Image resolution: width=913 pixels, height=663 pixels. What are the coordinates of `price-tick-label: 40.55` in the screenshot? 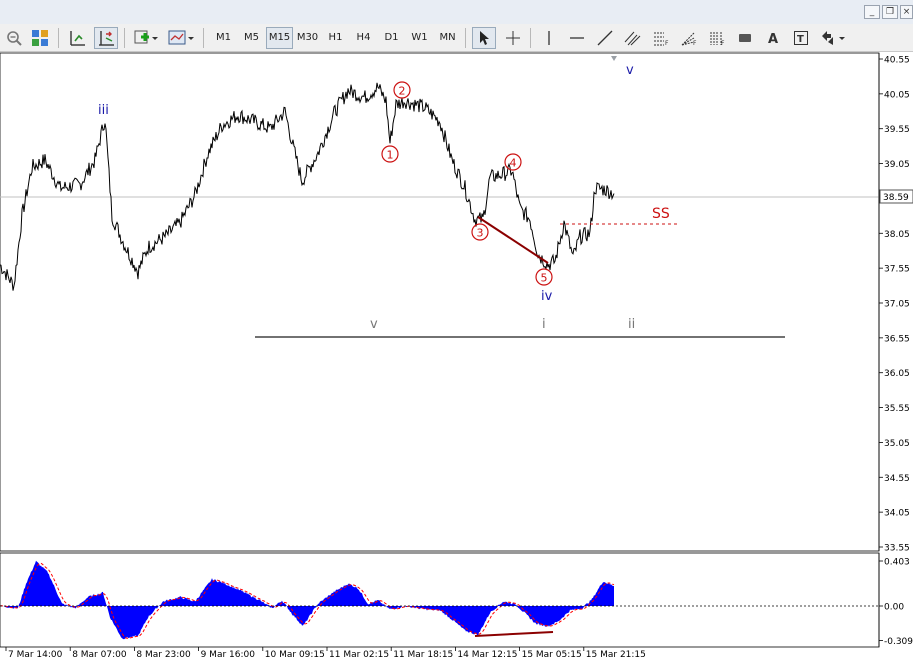 It's located at (897, 61).